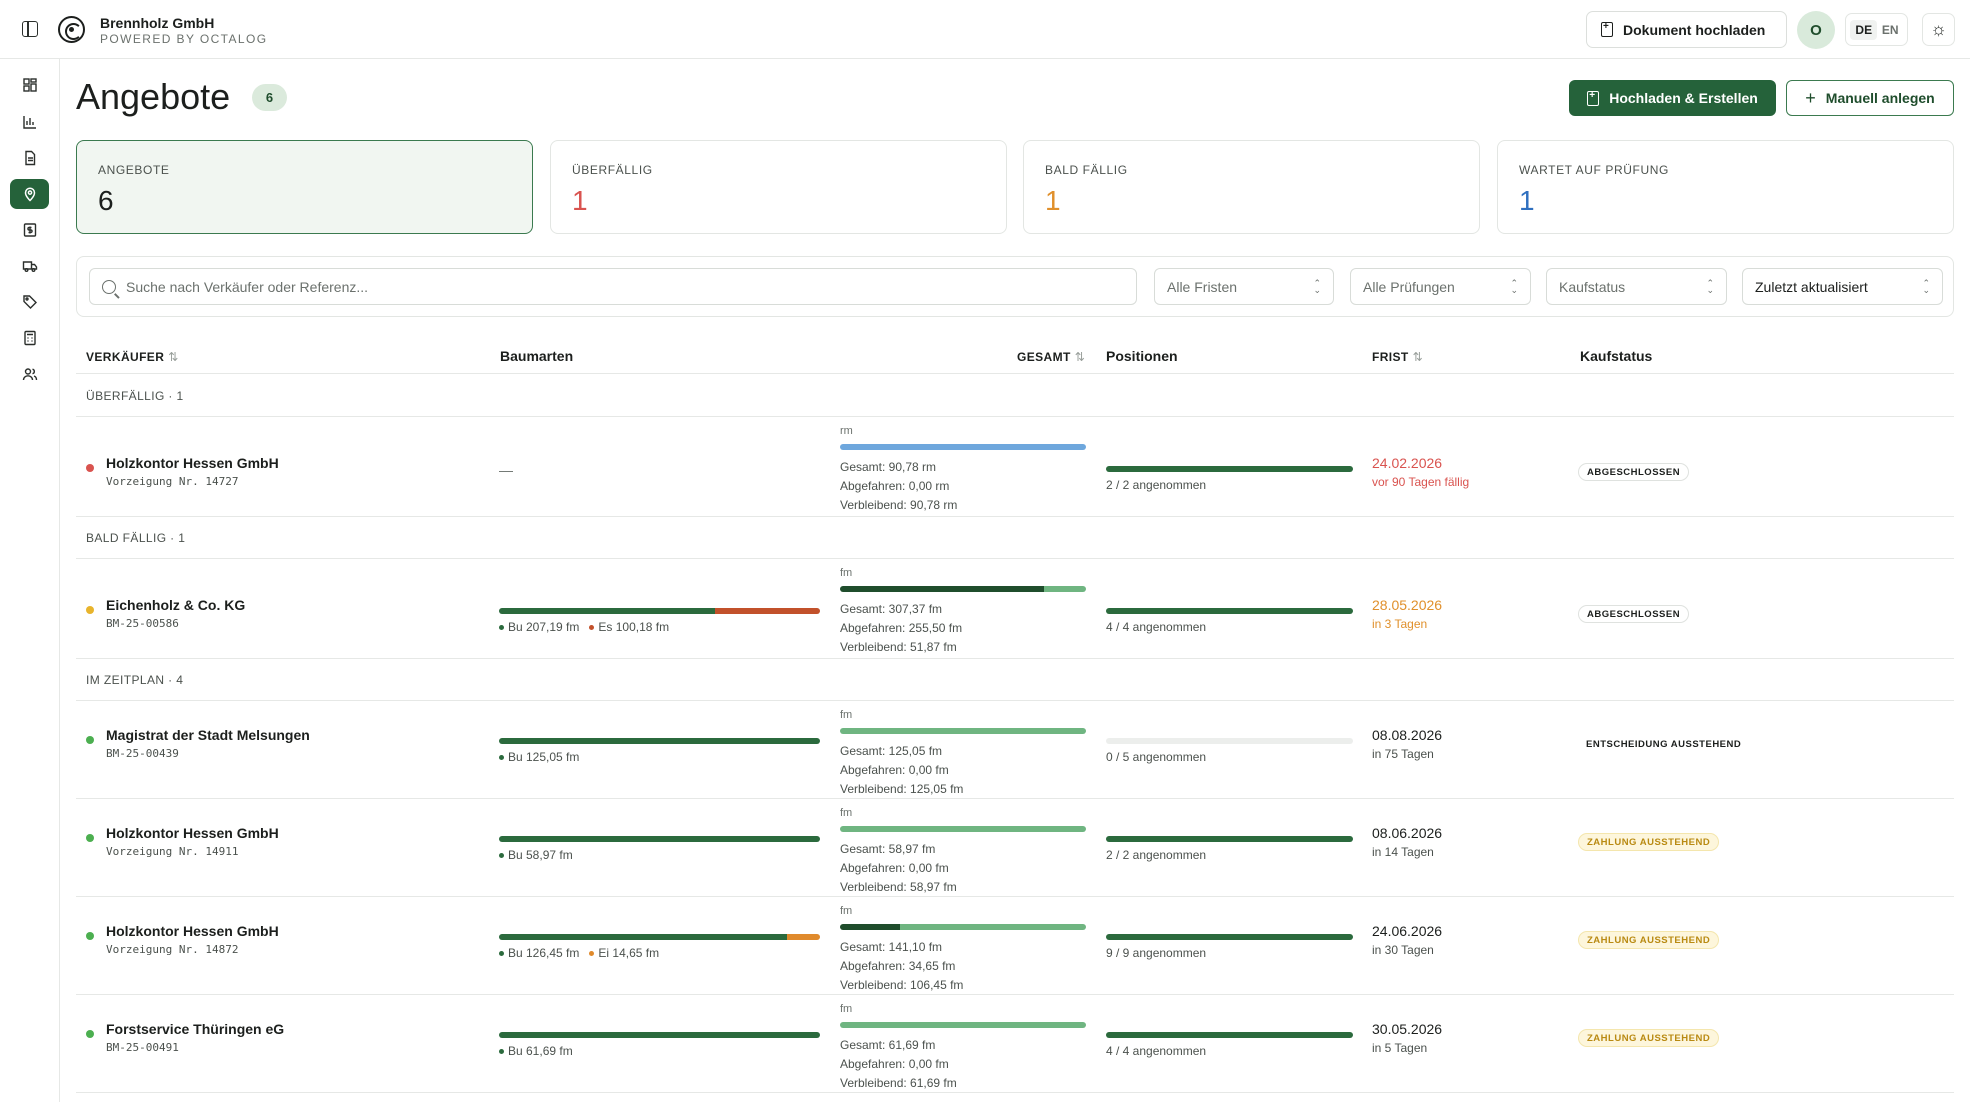 The width and height of the screenshot is (1970, 1102). Describe the element at coordinates (1594, 170) in the screenshot. I see `stat-label: WARTET AUF PRÜFUNG` at that location.